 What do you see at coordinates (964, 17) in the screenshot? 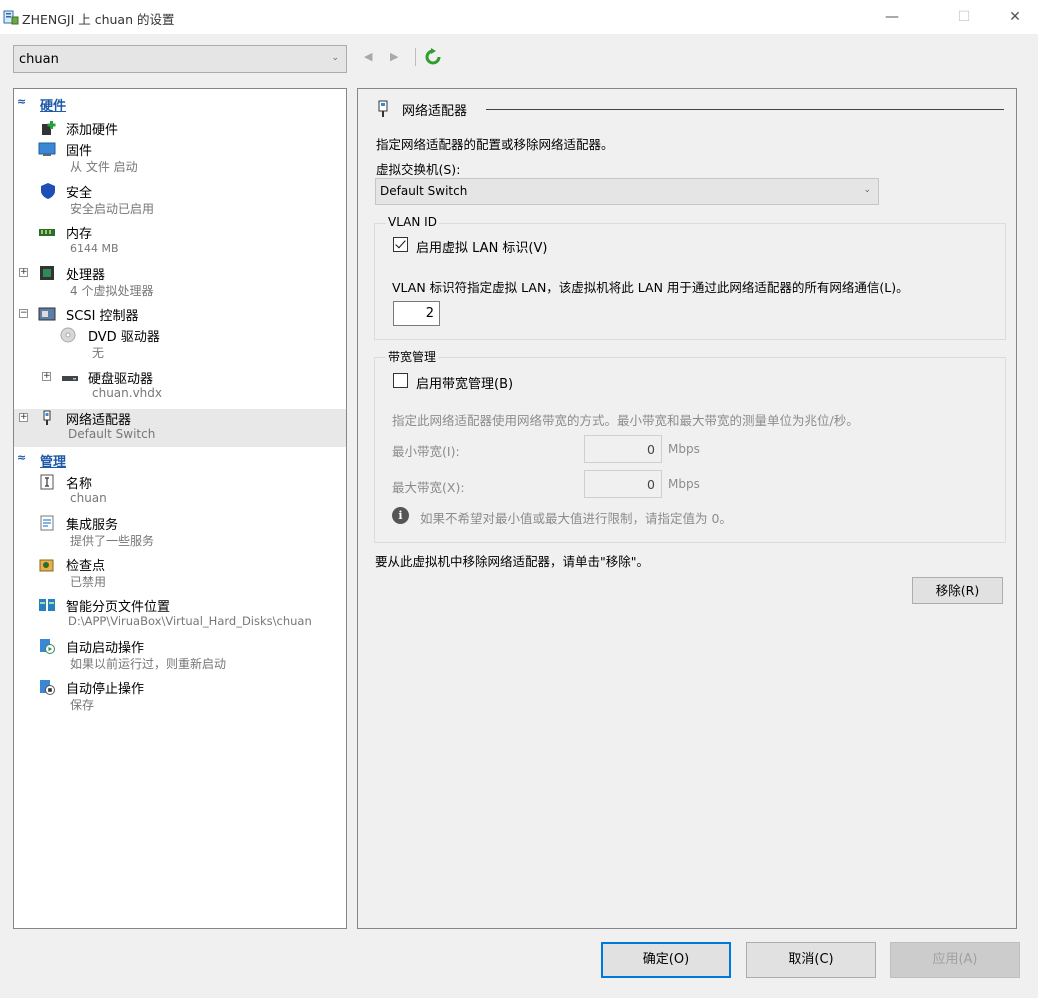
I see `maximize-button: ☐` at bounding box center [964, 17].